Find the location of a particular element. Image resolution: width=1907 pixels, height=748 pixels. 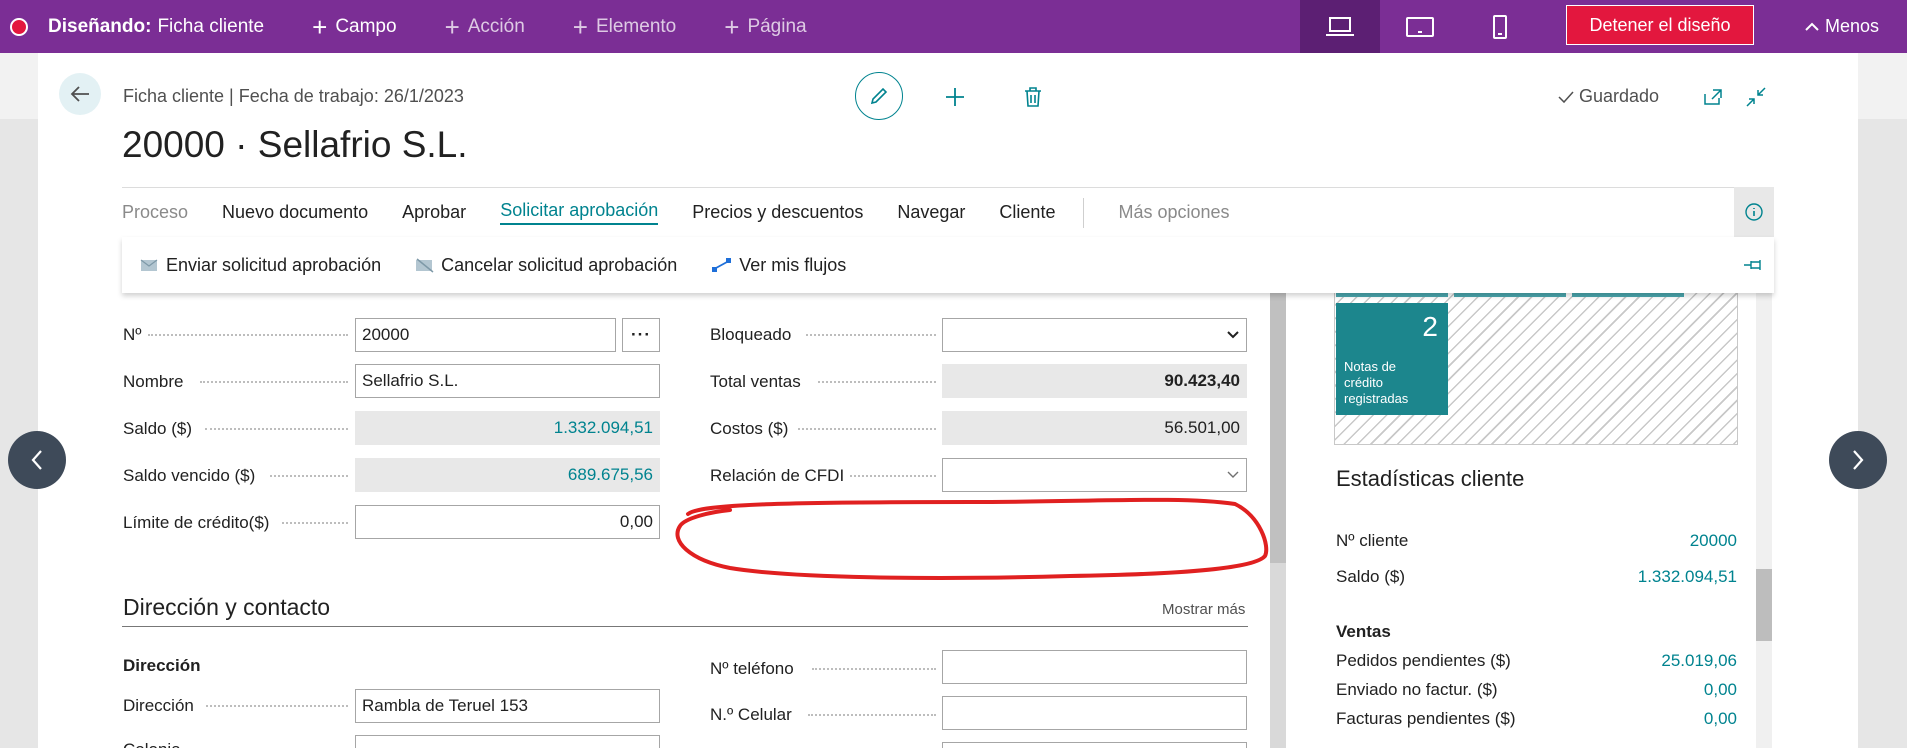

chevron-left-icon is located at coordinates (36, 460).